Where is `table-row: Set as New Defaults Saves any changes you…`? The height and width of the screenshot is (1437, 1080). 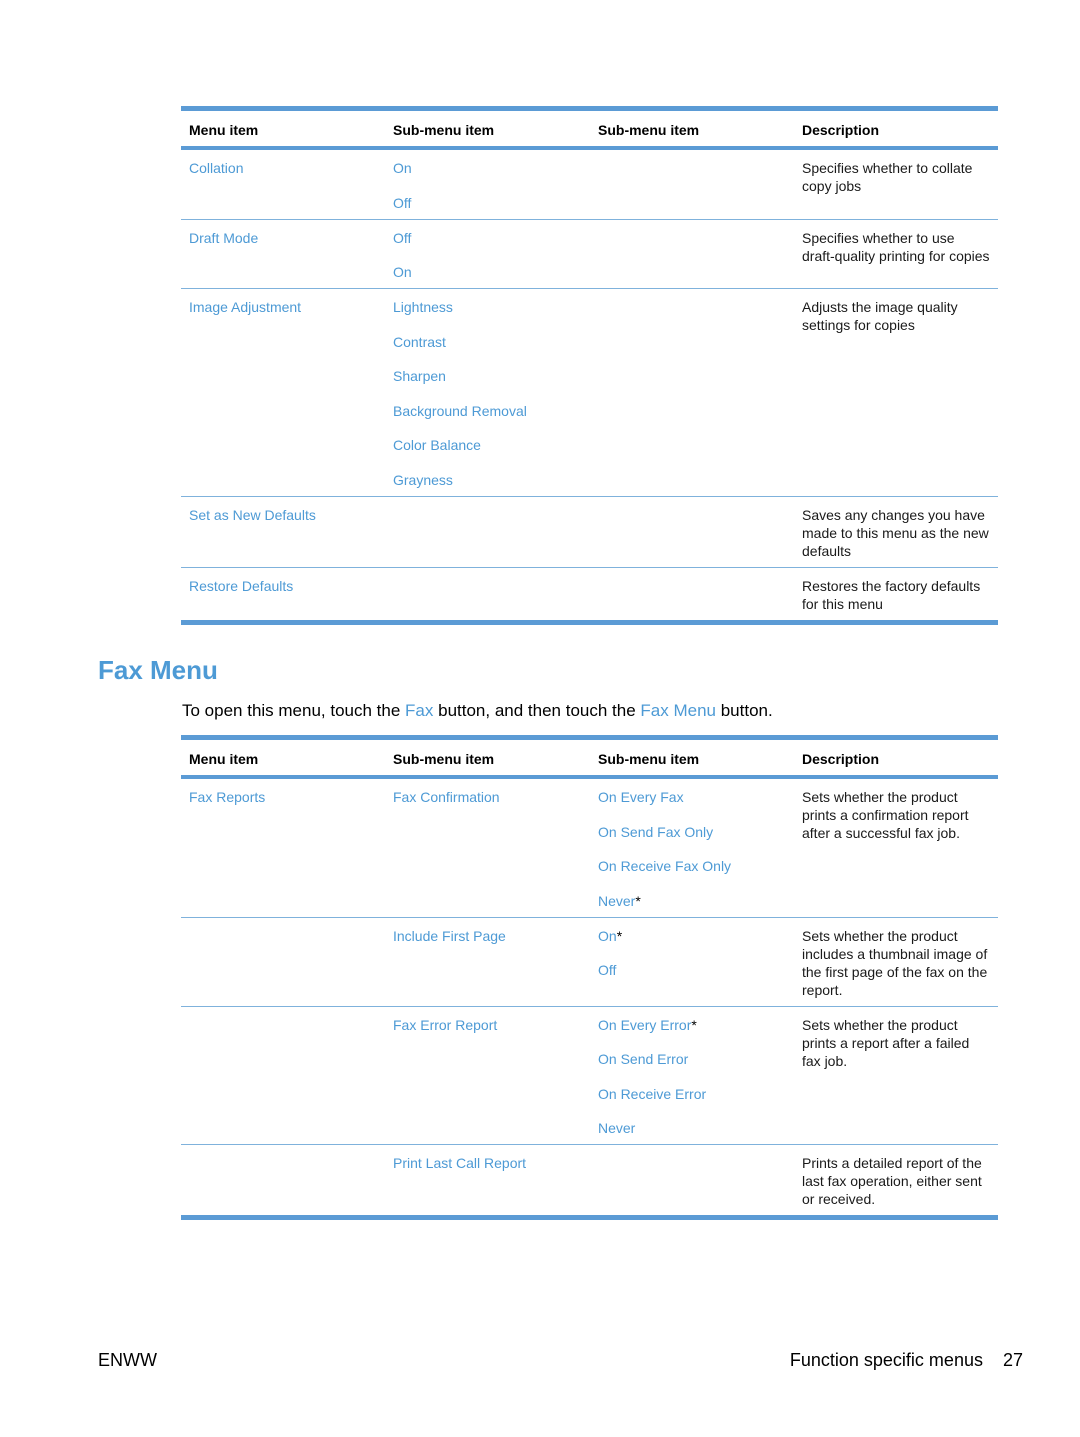 table-row: Set as New Defaults Saves any changes you… is located at coordinates (589, 531).